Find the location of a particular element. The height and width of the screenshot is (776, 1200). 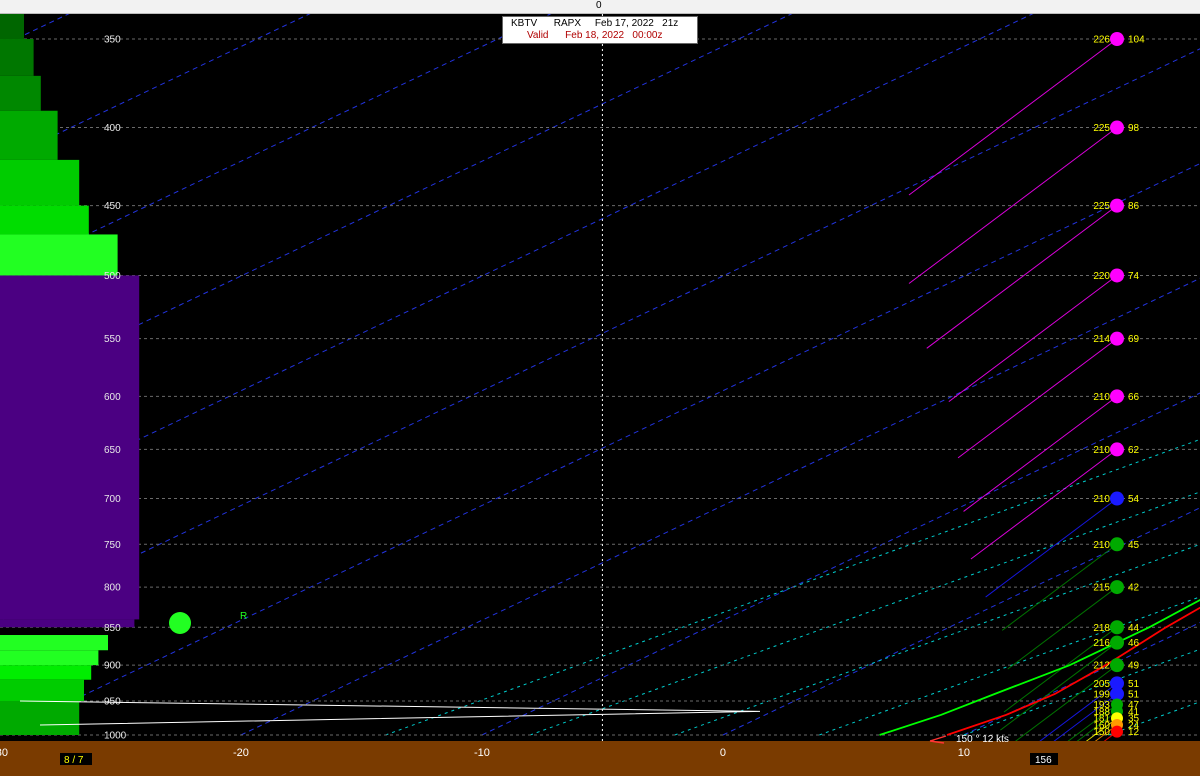

storm-motion-label: 150 ° 12 kts is located at coordinates (982, 739).